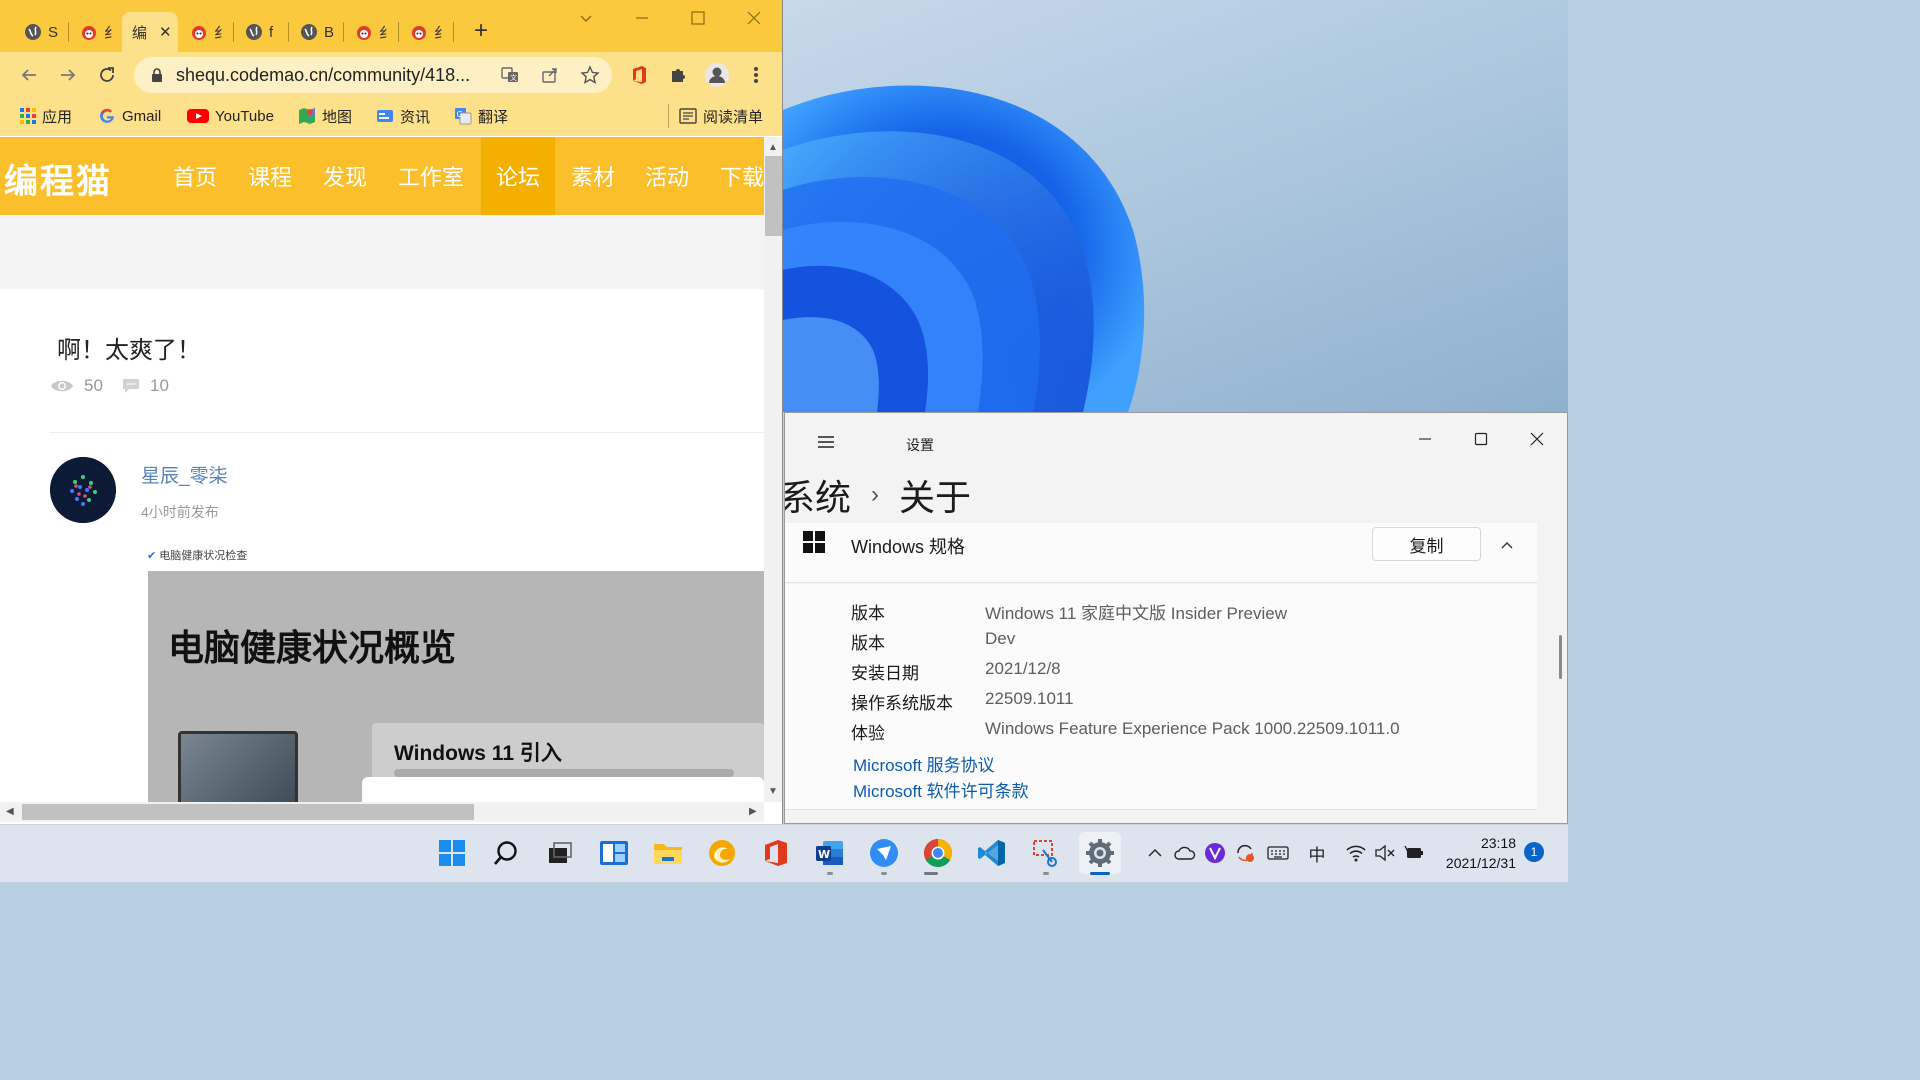 This screenshot has width=1920, height=1080. Describe the element at coordinates (1356, 853) in the screenshot. I see `wifi-icon` at that location.